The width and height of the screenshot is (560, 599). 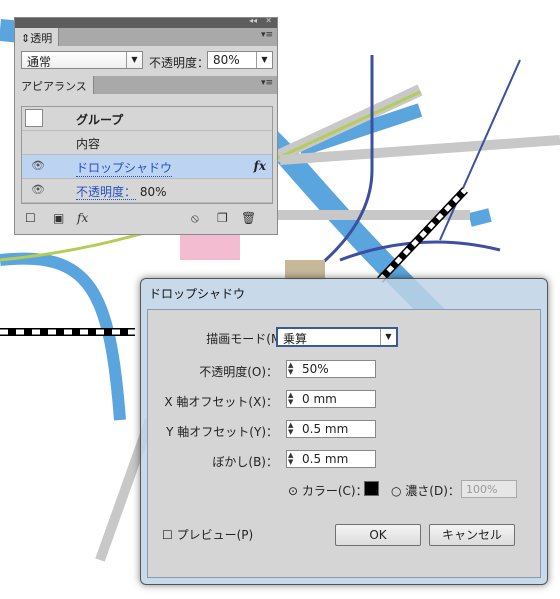 I want to click on y-offset-input: ▲ ▼ 0.5 mm, so click(x=331, y=429).